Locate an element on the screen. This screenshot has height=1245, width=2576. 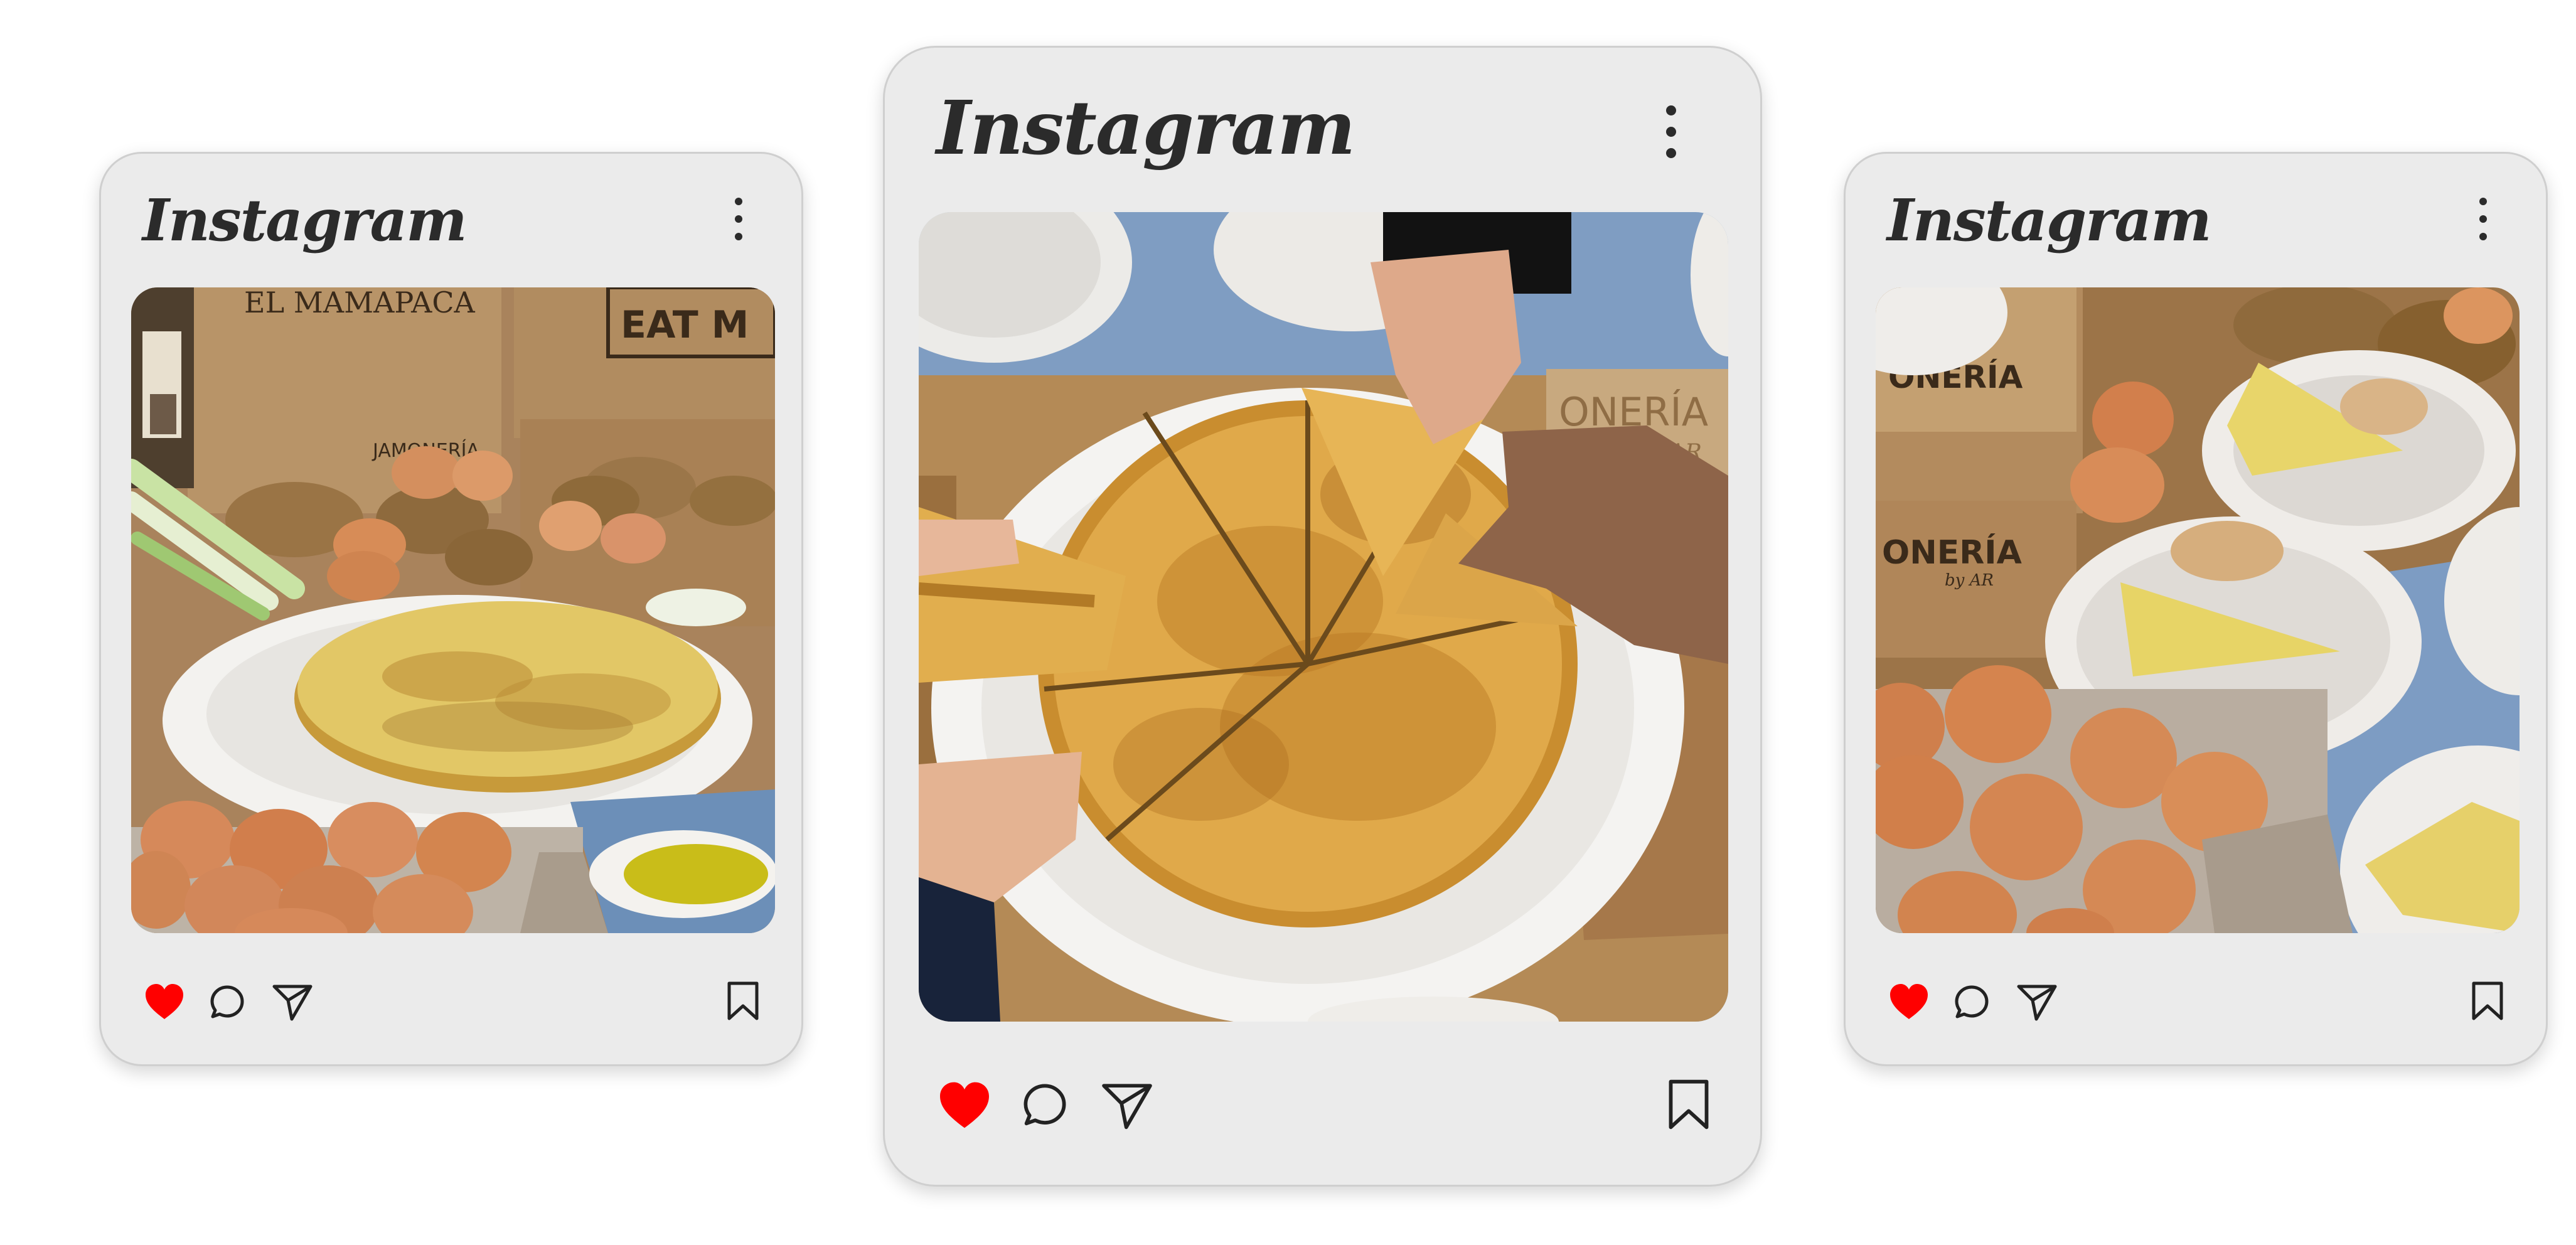
box-print-mamapaca: EL MAMAPACA is located at coordinates (360, 303).